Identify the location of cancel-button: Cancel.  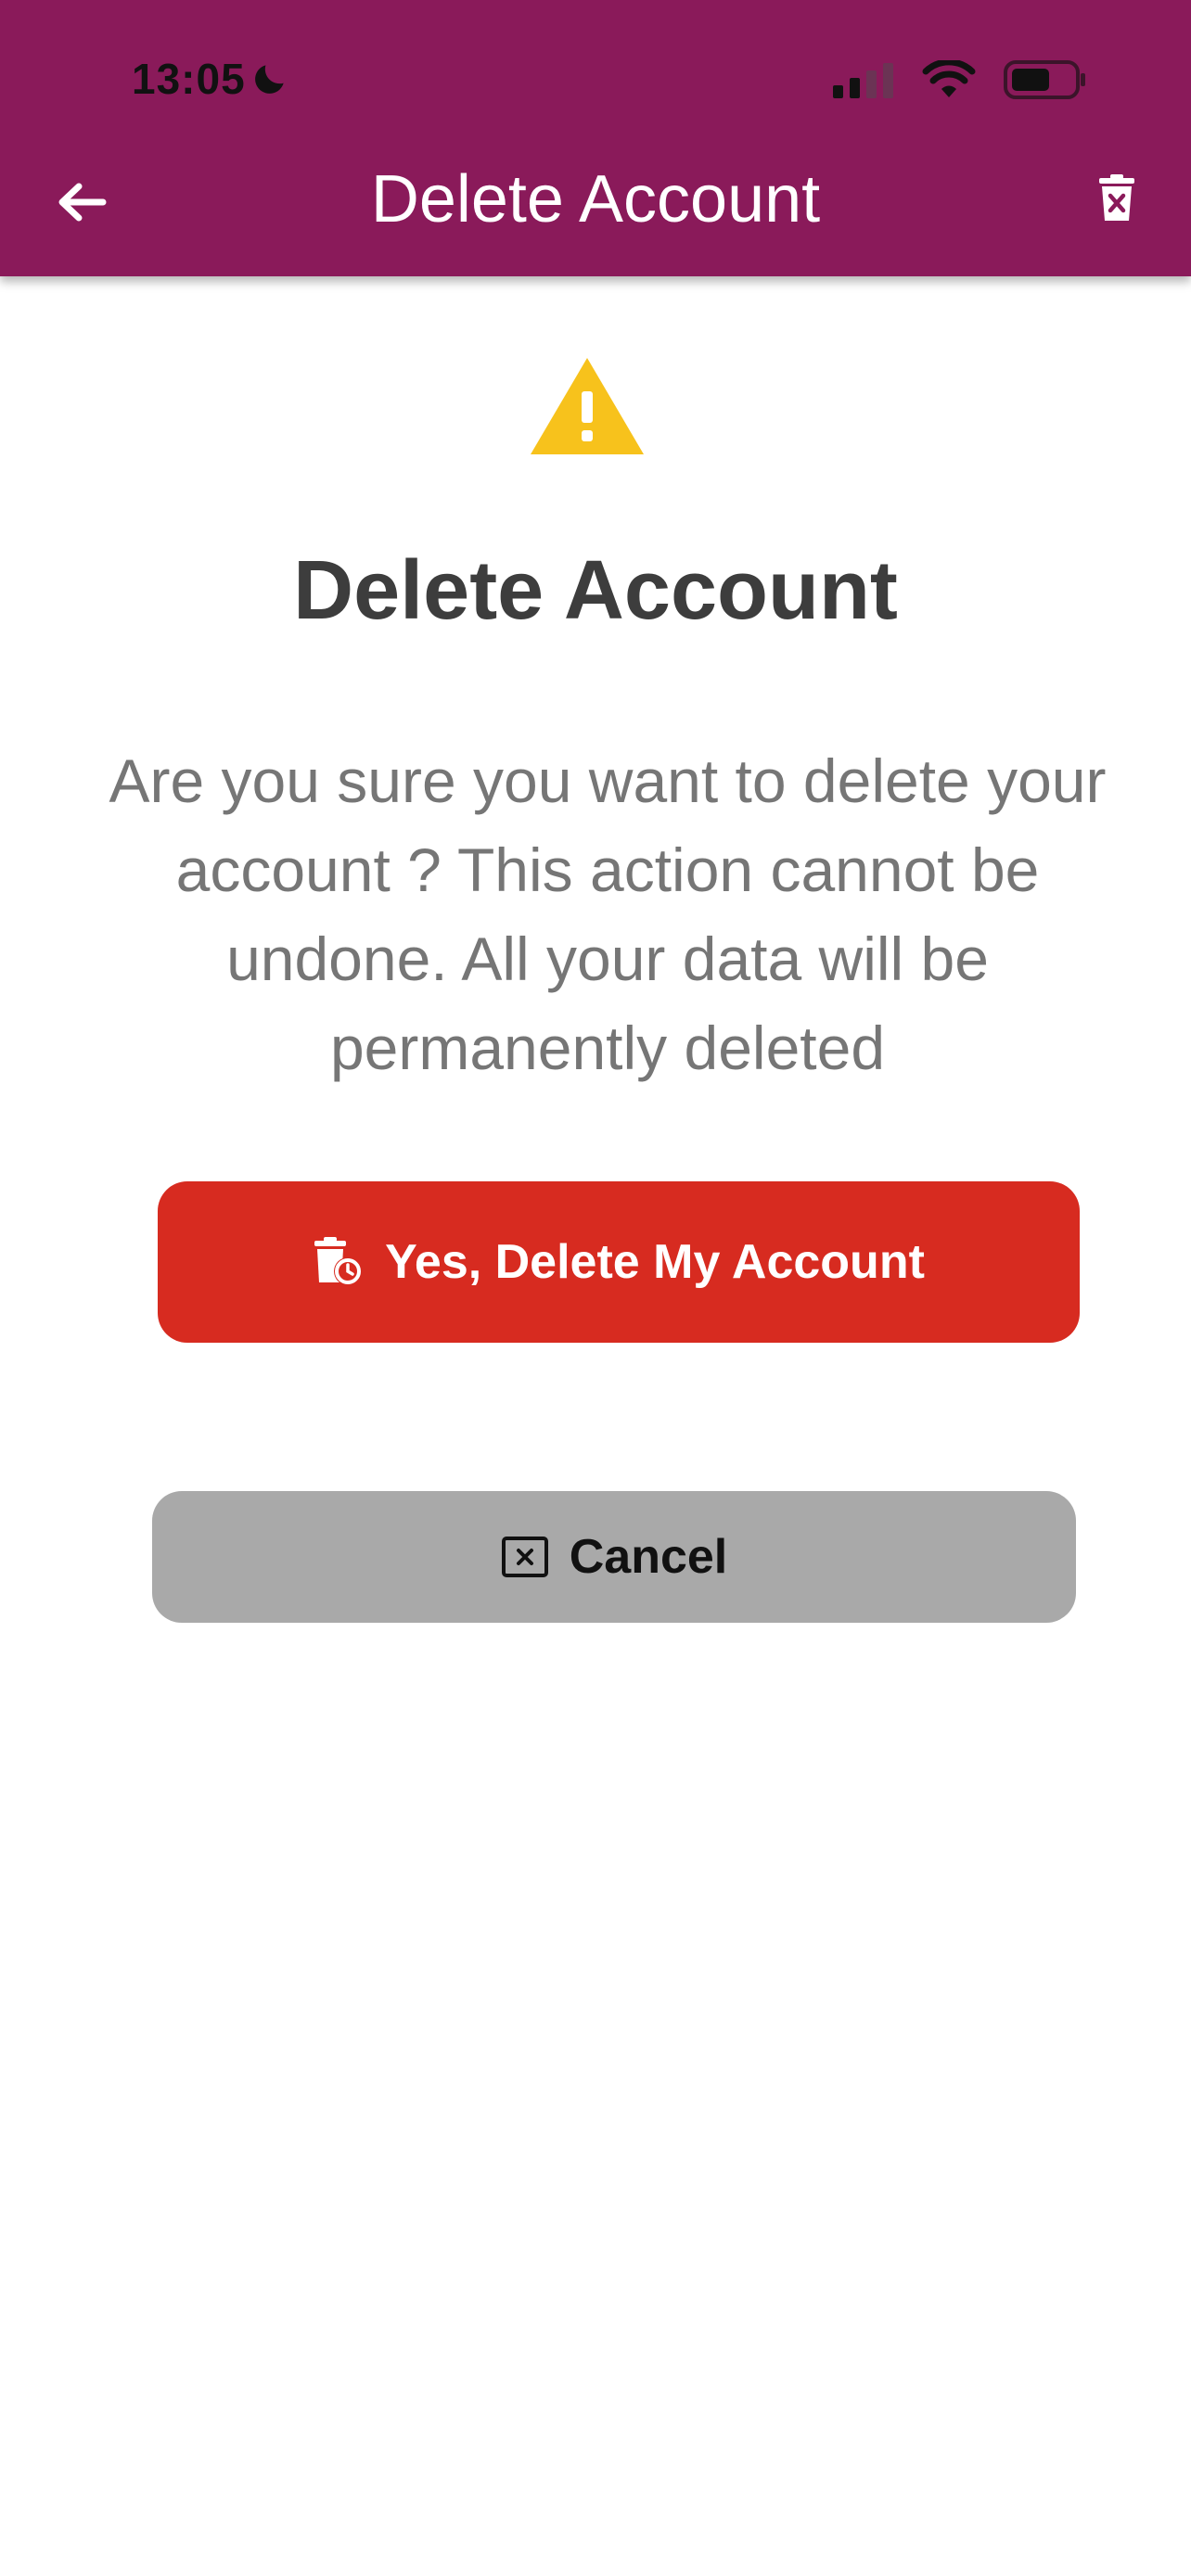
(614, 1557).